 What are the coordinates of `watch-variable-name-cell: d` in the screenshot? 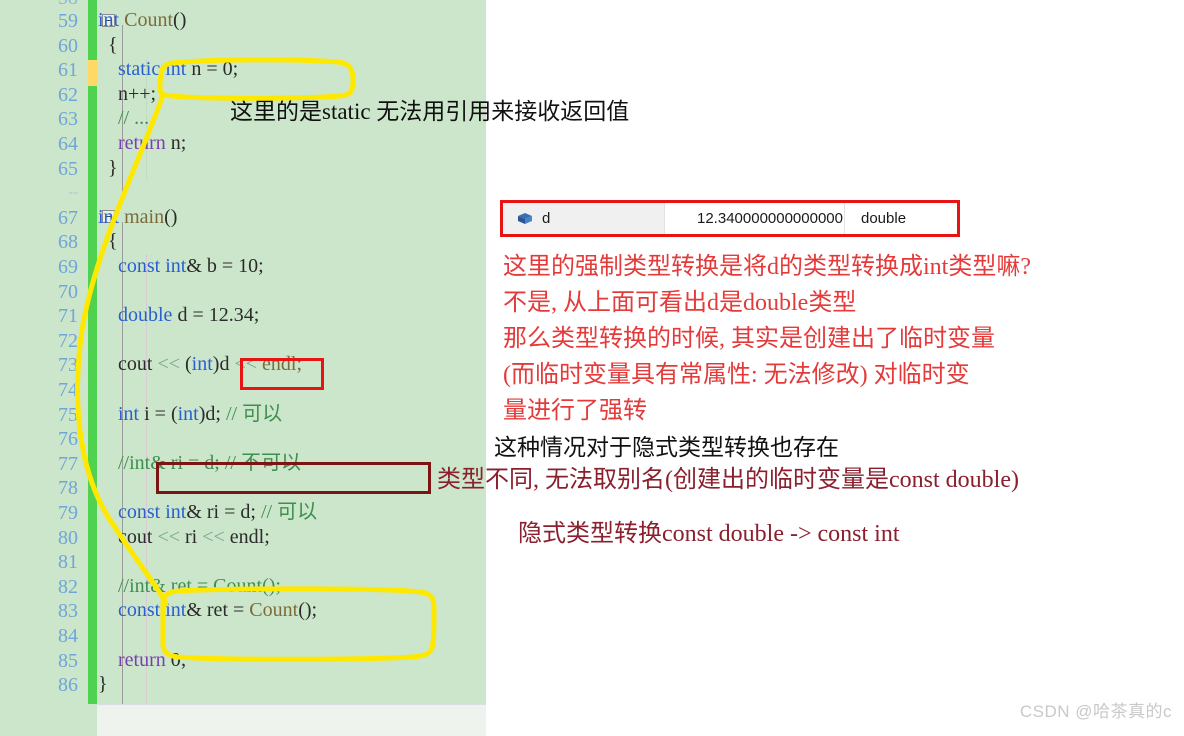 It's located at (584, 218).